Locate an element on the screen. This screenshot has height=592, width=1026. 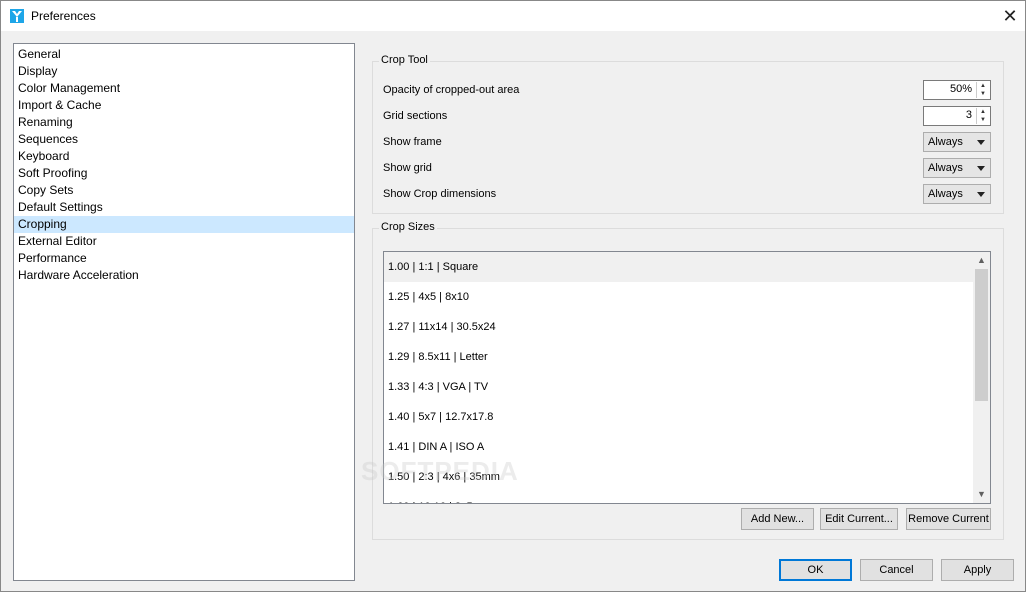
nav-item-renaming: Renaming is located at coordinates (184, 122).